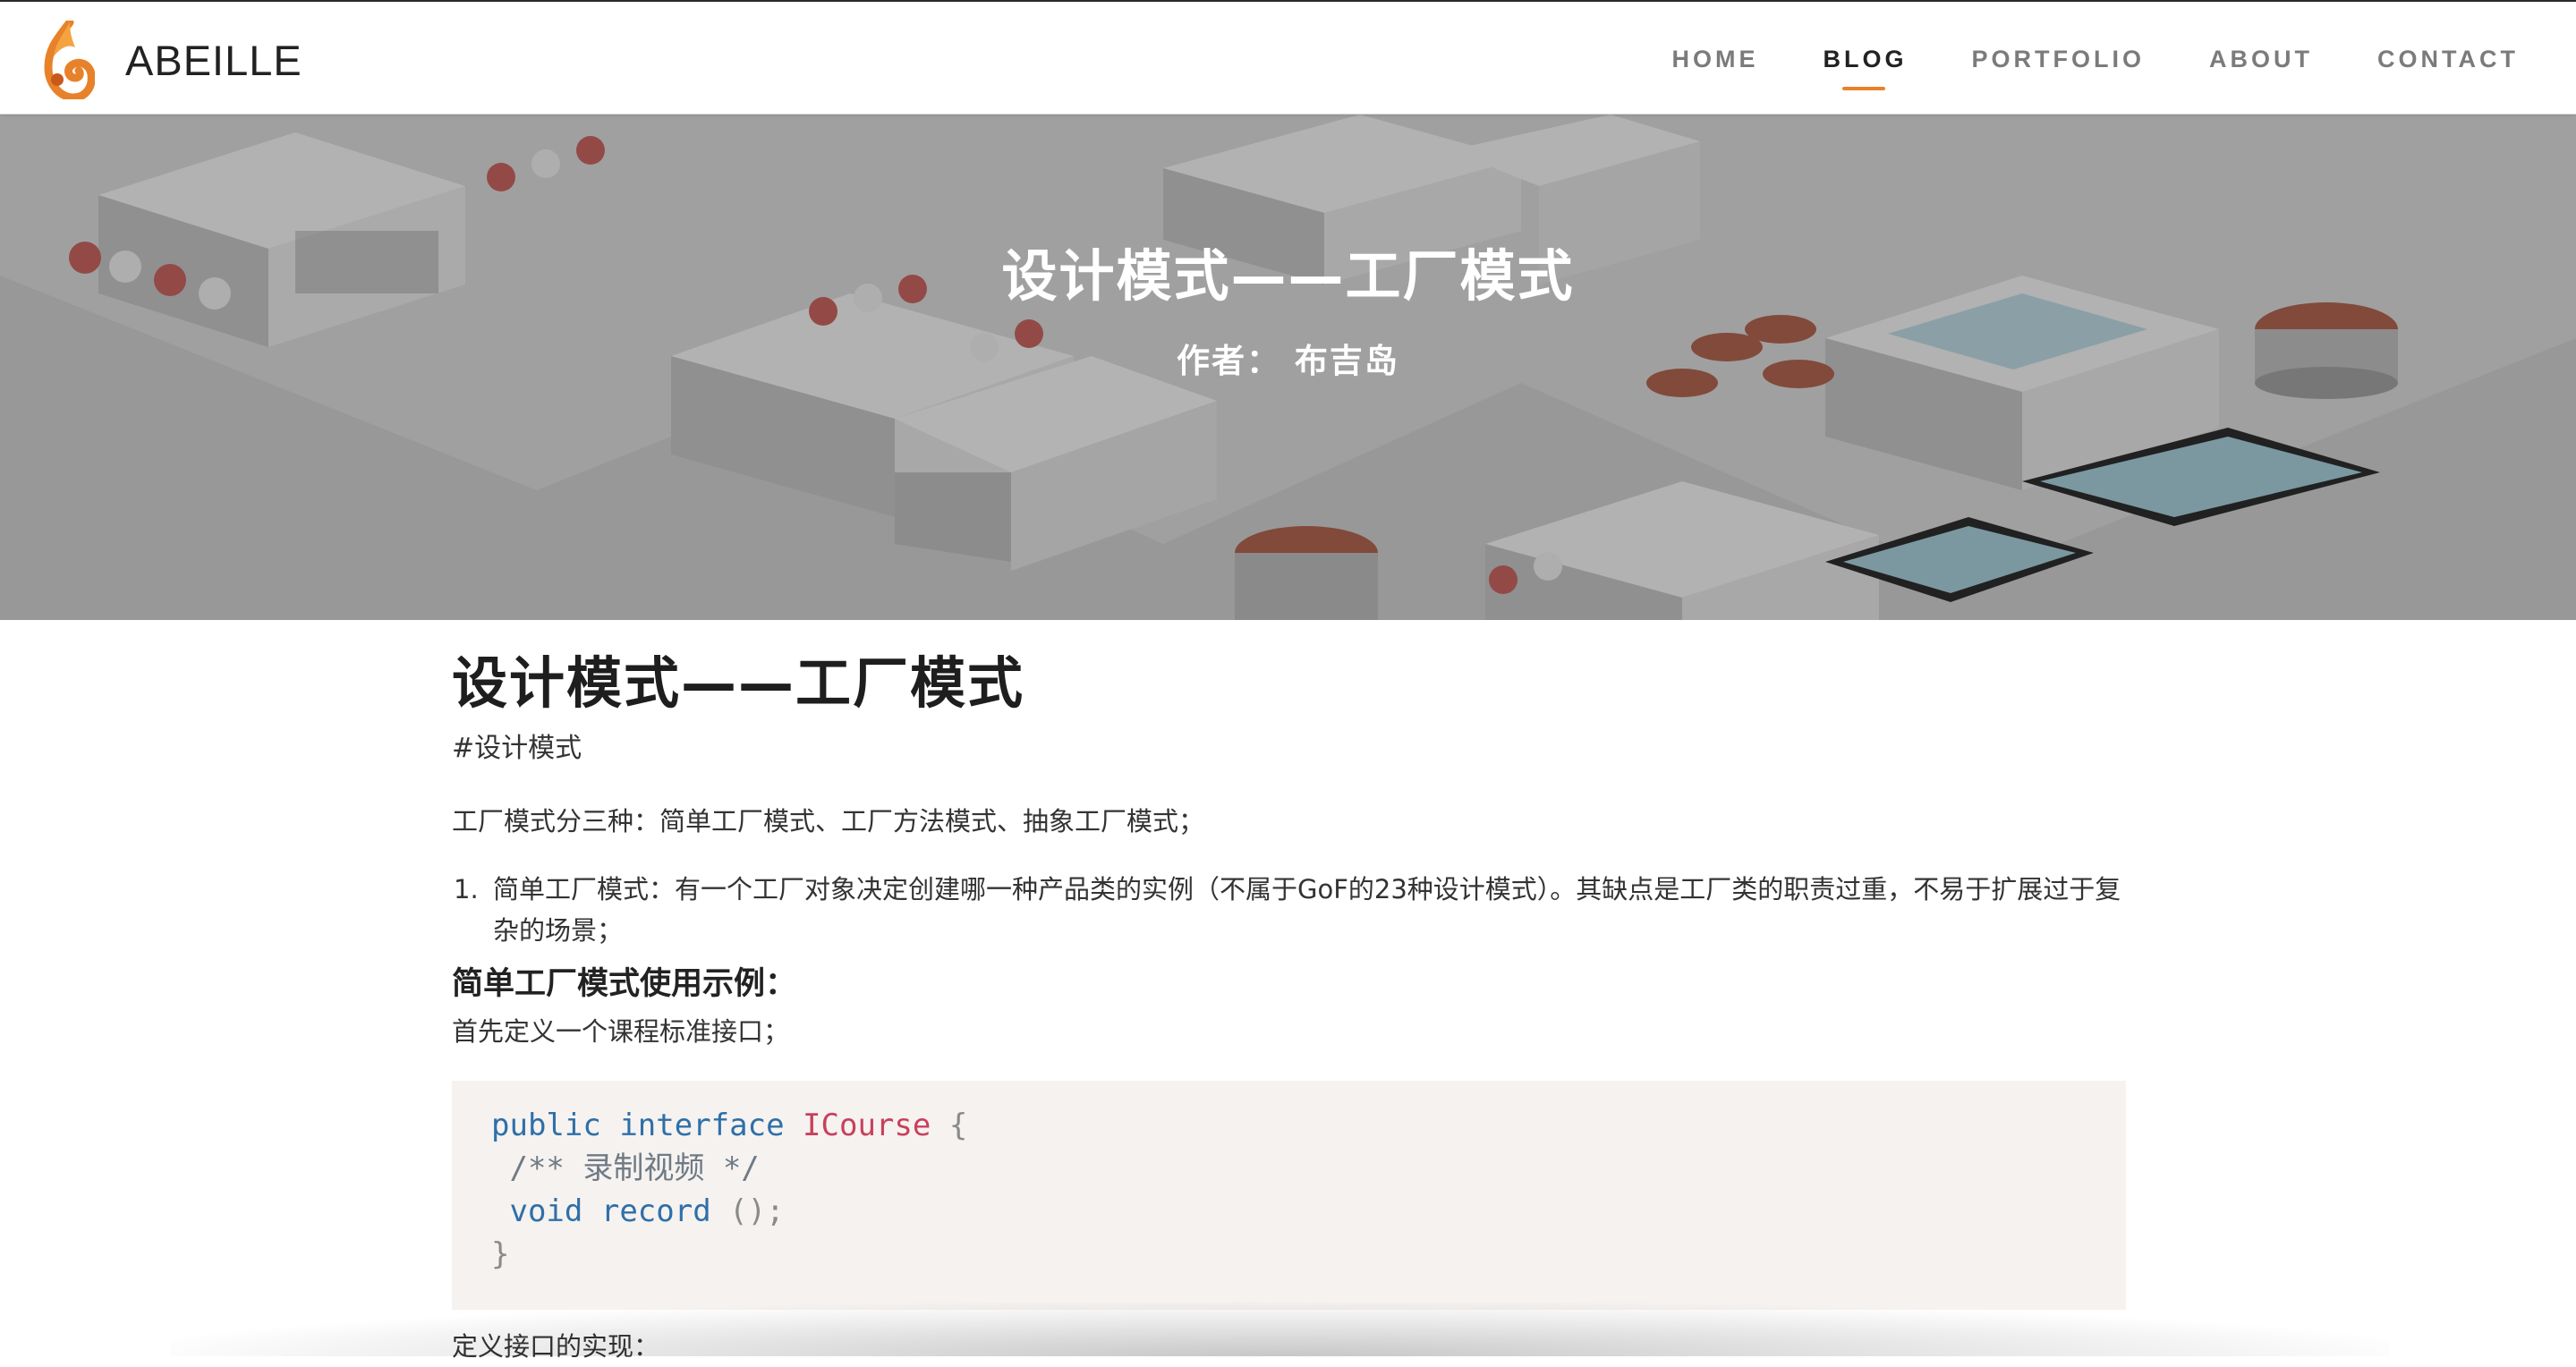  I want to click on code-keyword: void, so click(546, 1211).